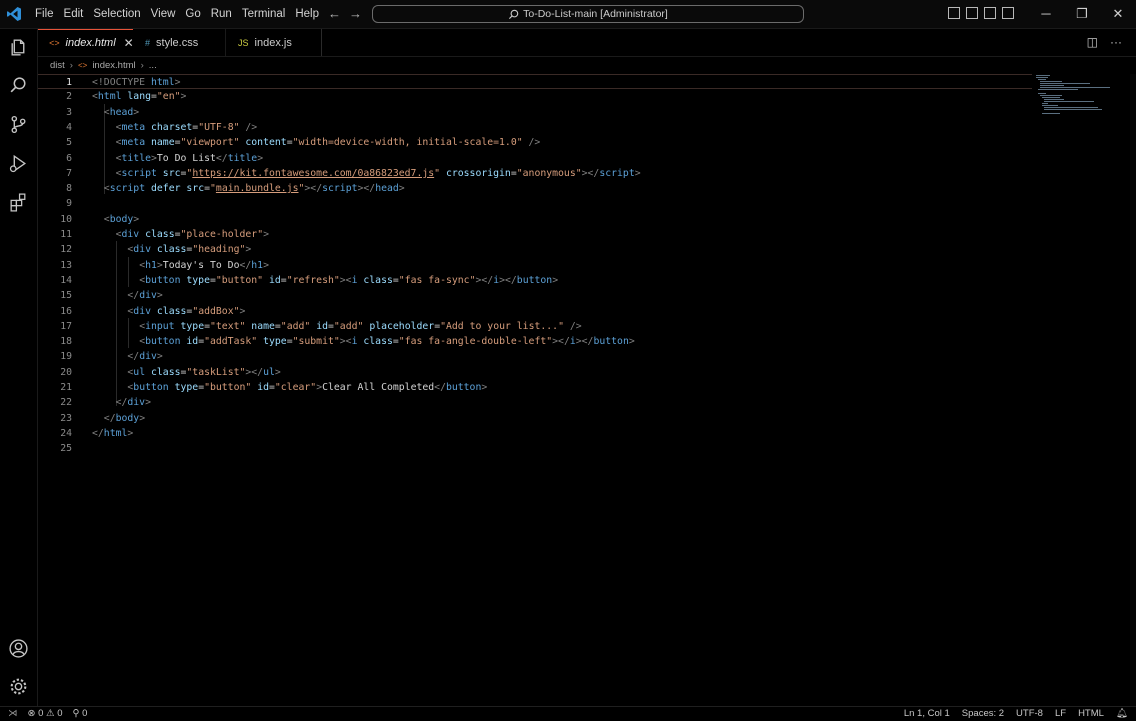 This screenshot has width=1136, height=721. Describe the element at coordinates (13, 713) in the screenshot. I see `remote-indicator-icon: ⋊` at that location.